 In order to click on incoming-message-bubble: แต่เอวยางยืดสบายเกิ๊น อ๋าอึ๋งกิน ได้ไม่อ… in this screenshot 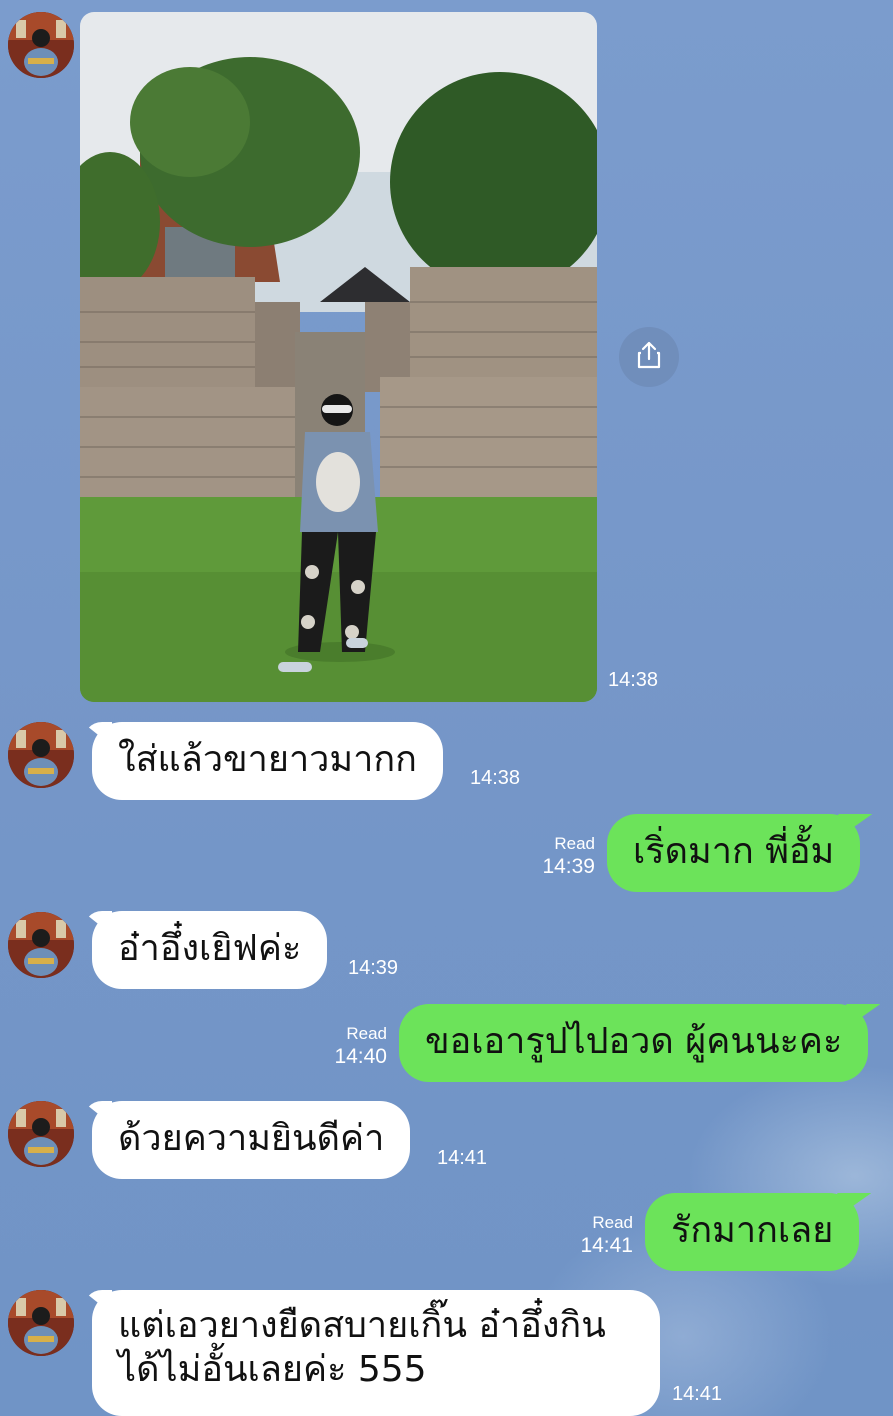, I will do `click(376, 1353)`.